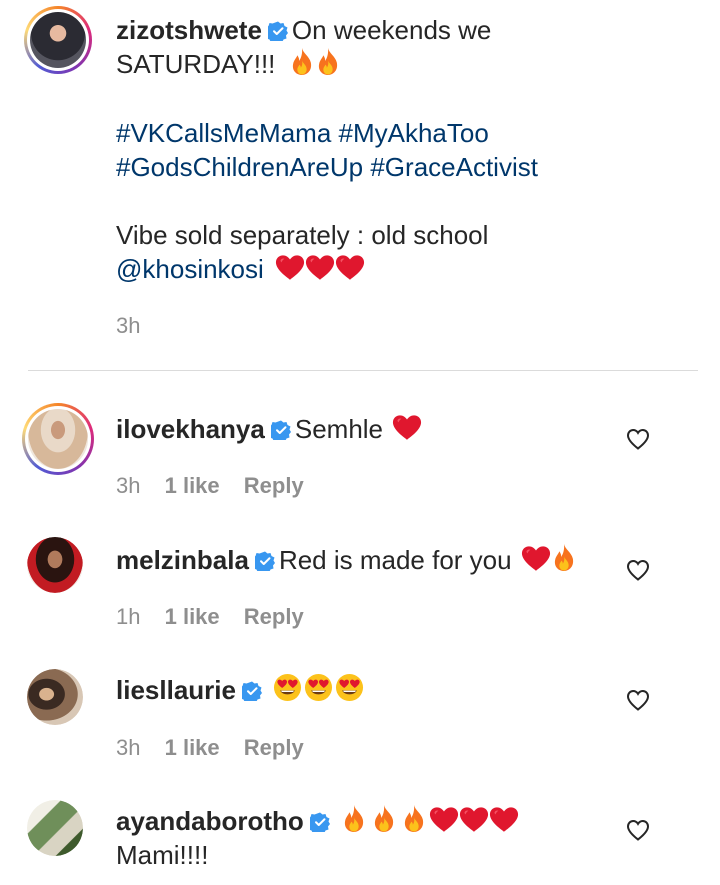  I want to click on comment-timestamp: 3h, so click(128, 325).